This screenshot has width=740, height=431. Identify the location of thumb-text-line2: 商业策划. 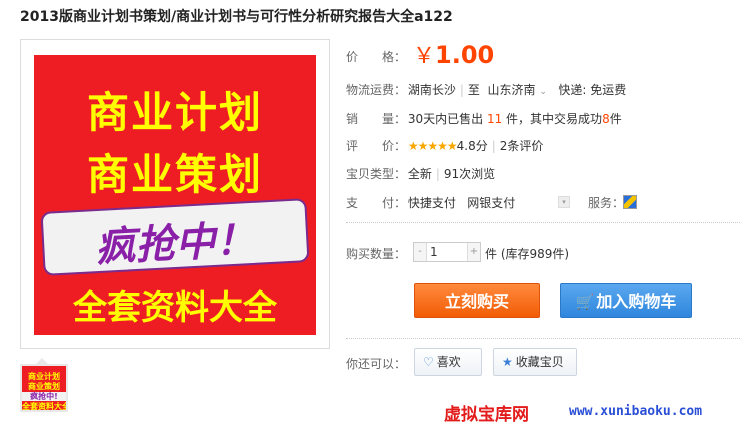
(44, 386).